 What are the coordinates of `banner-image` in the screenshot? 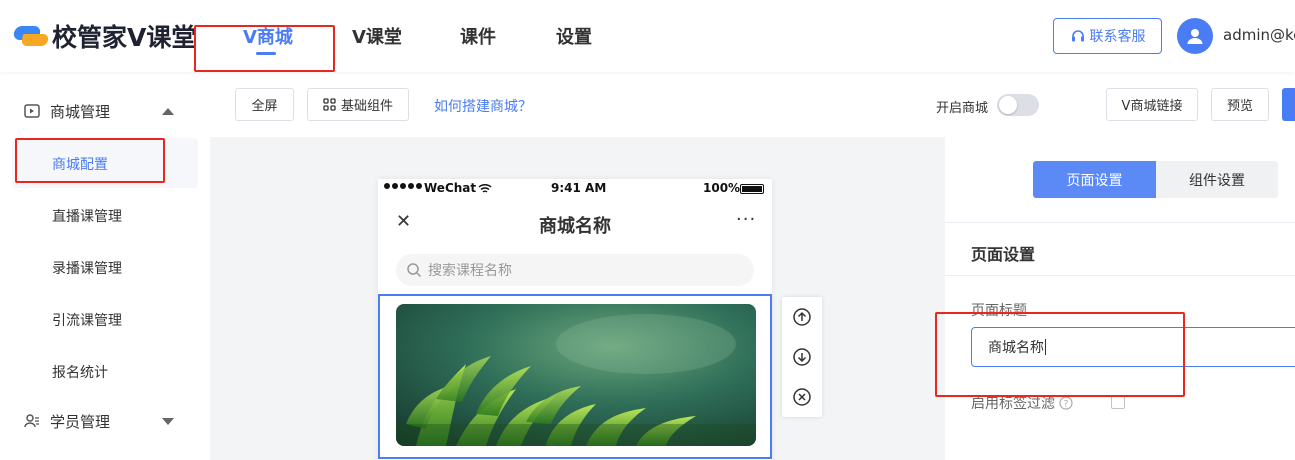 It's located at (576, 375).